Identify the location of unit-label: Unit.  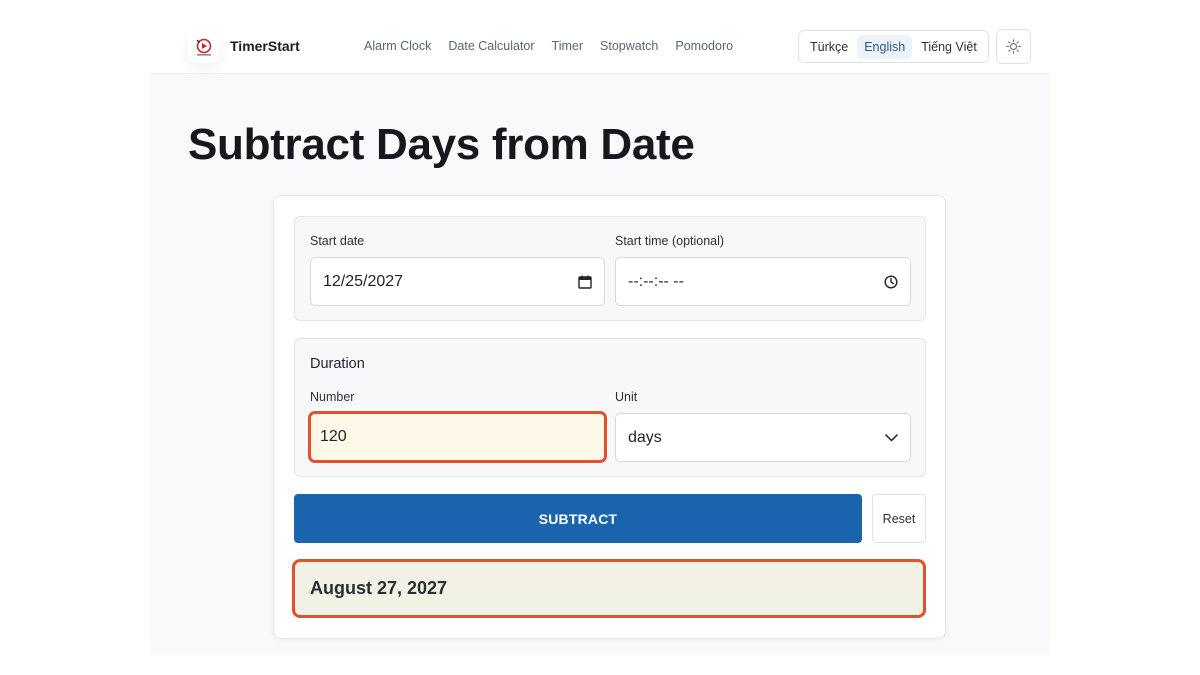
(626, 397).